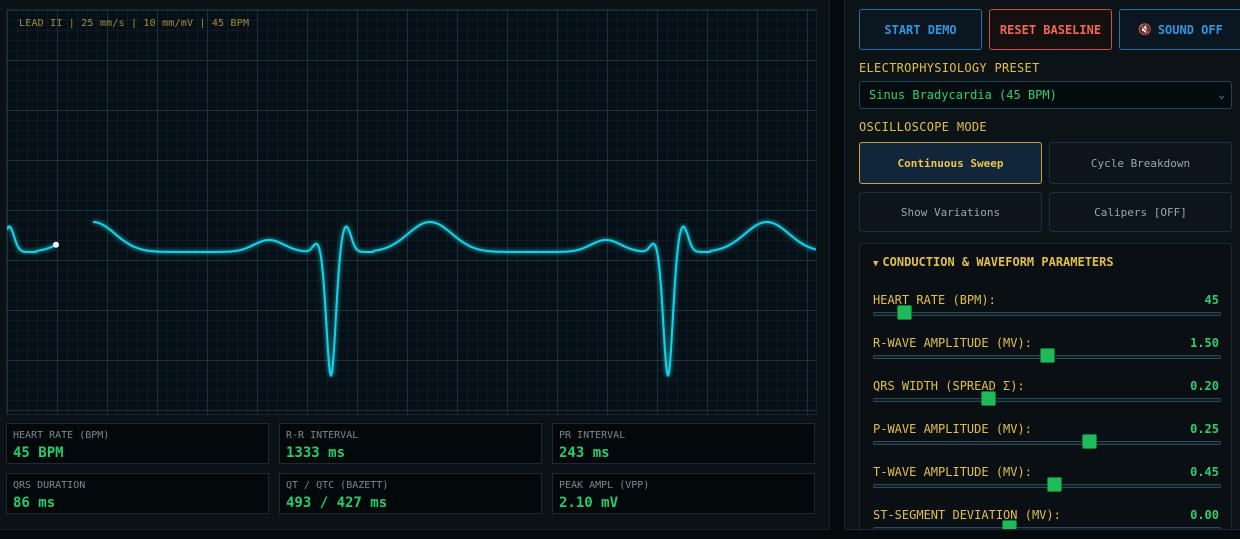  I want to click on param-heart-rate: HEART RATE (BPM): 45, so click(1047, 313).